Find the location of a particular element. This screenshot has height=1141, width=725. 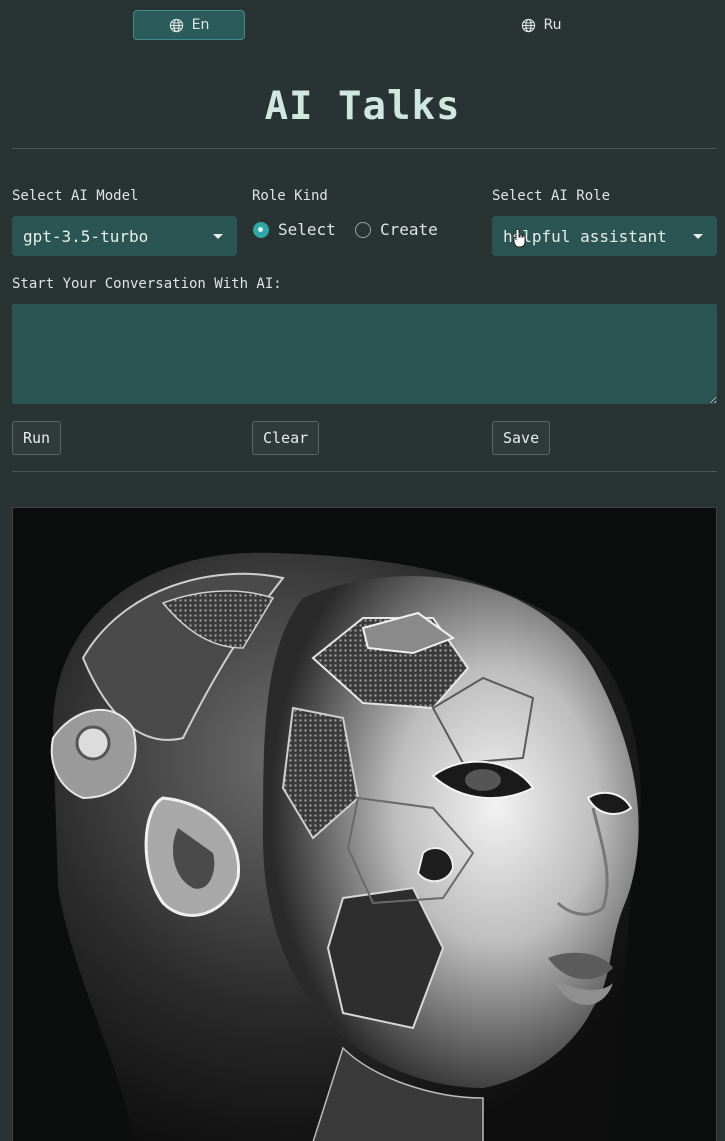

role-kind-select-label: Select is located at coordinates (307, 229).